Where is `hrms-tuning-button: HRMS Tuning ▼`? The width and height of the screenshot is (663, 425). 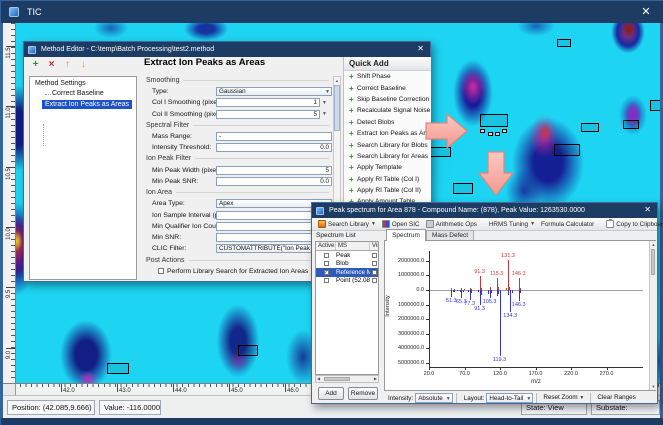 hrms-tuning-button: HRMS Tuning ▼ is located at coordinates (512, 224).